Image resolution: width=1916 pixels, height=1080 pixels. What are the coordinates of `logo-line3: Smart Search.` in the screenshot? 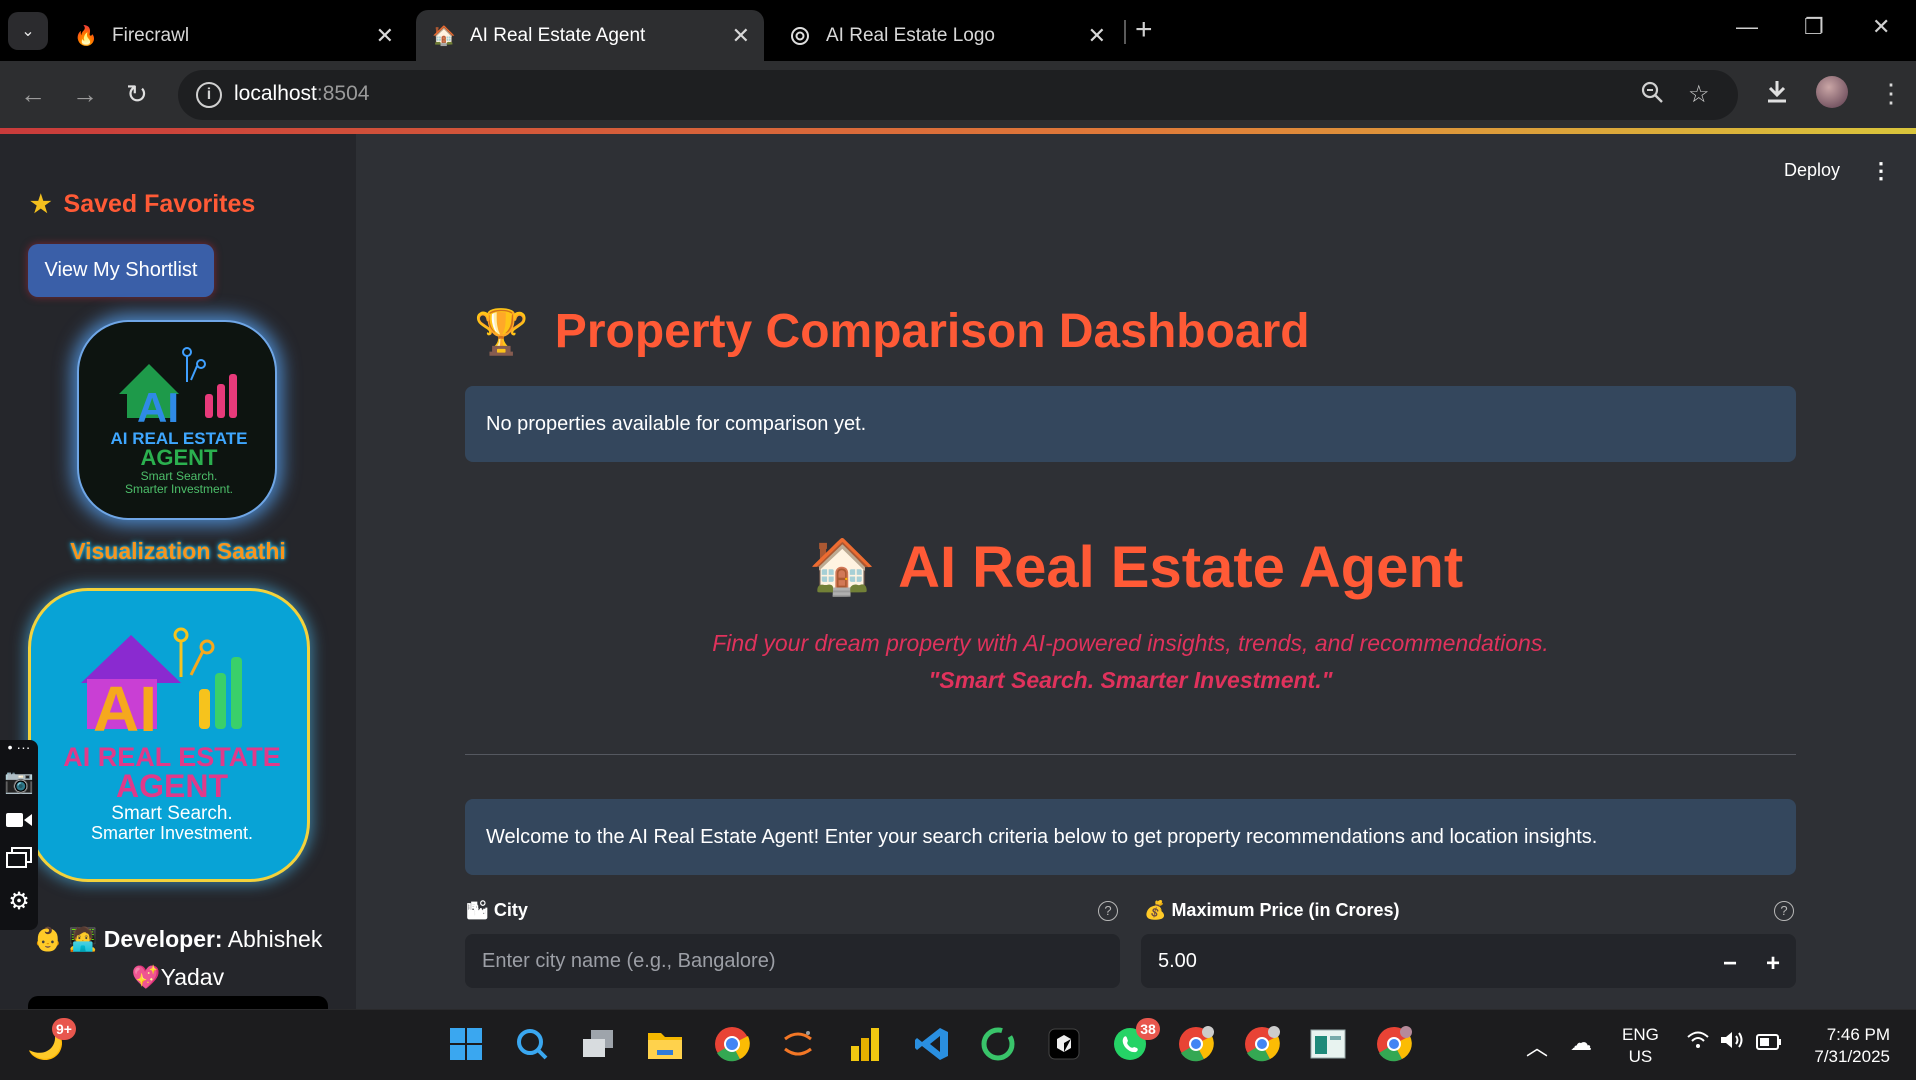 It's located at (179, 476).